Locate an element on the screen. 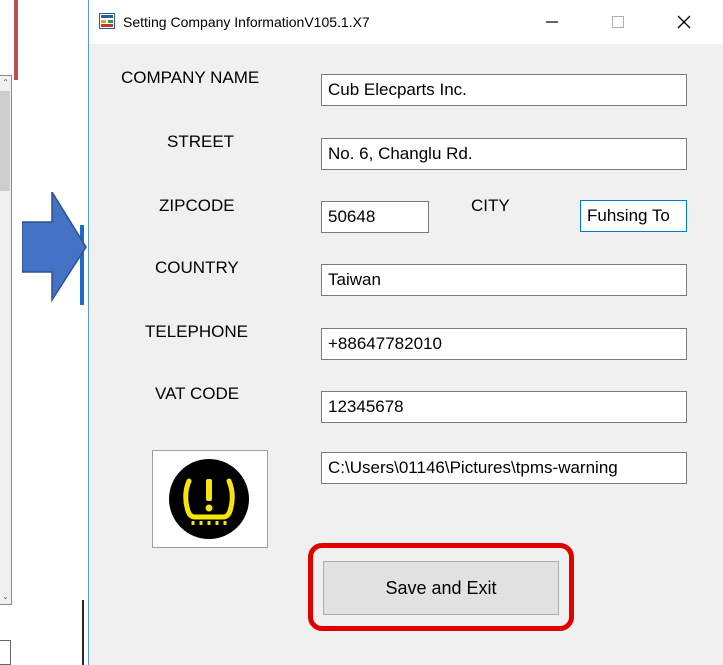 The height and width of the screenshot is (665, 723). close-button is located at coordinates (684, 22).